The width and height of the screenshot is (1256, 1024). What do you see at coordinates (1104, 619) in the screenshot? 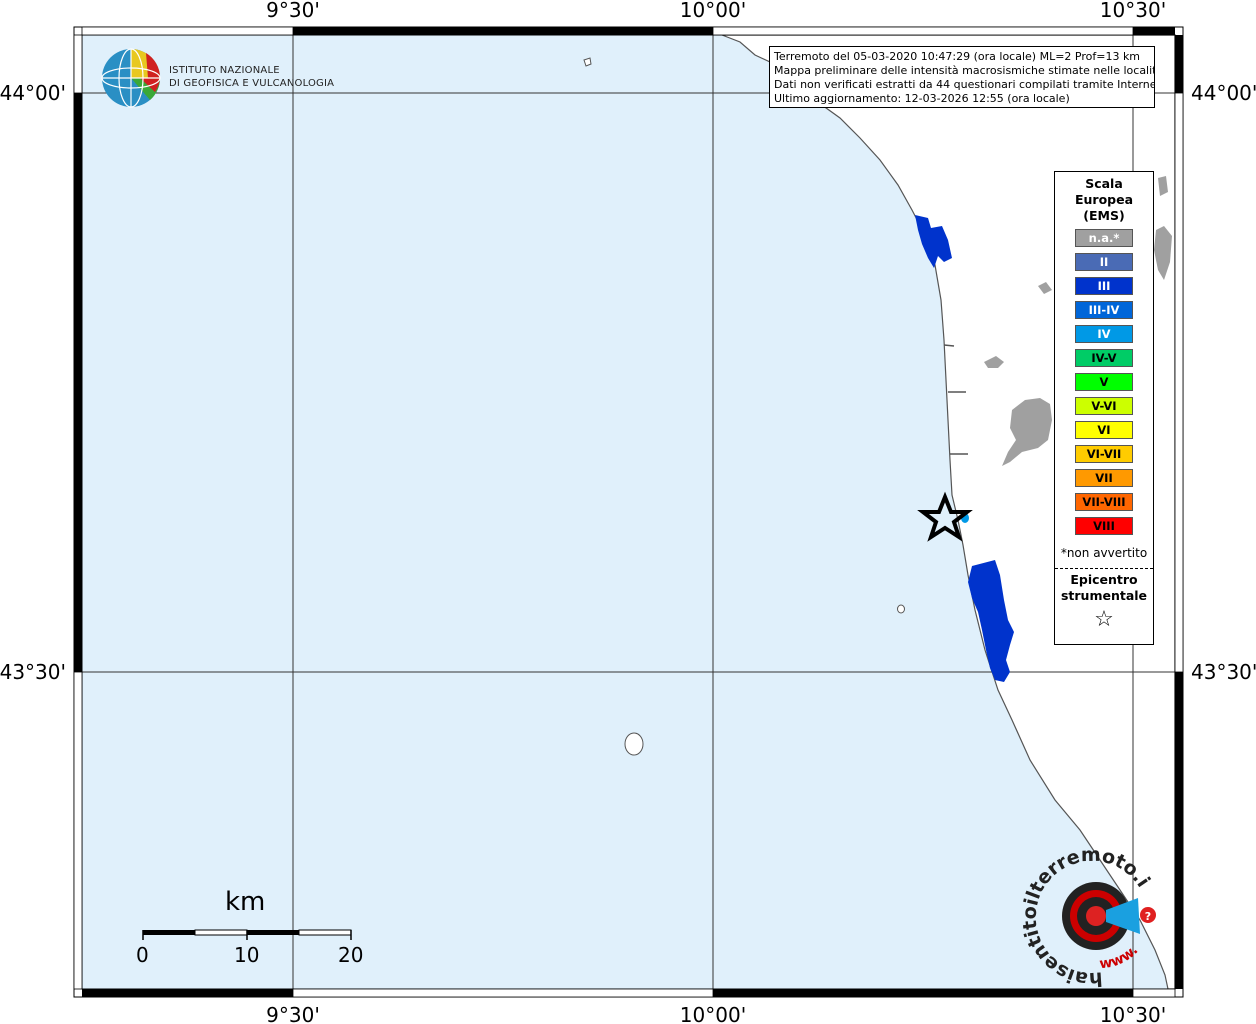
I see `legend-epicenter-star-icon: ☆` at bounding box center [1104, 619].